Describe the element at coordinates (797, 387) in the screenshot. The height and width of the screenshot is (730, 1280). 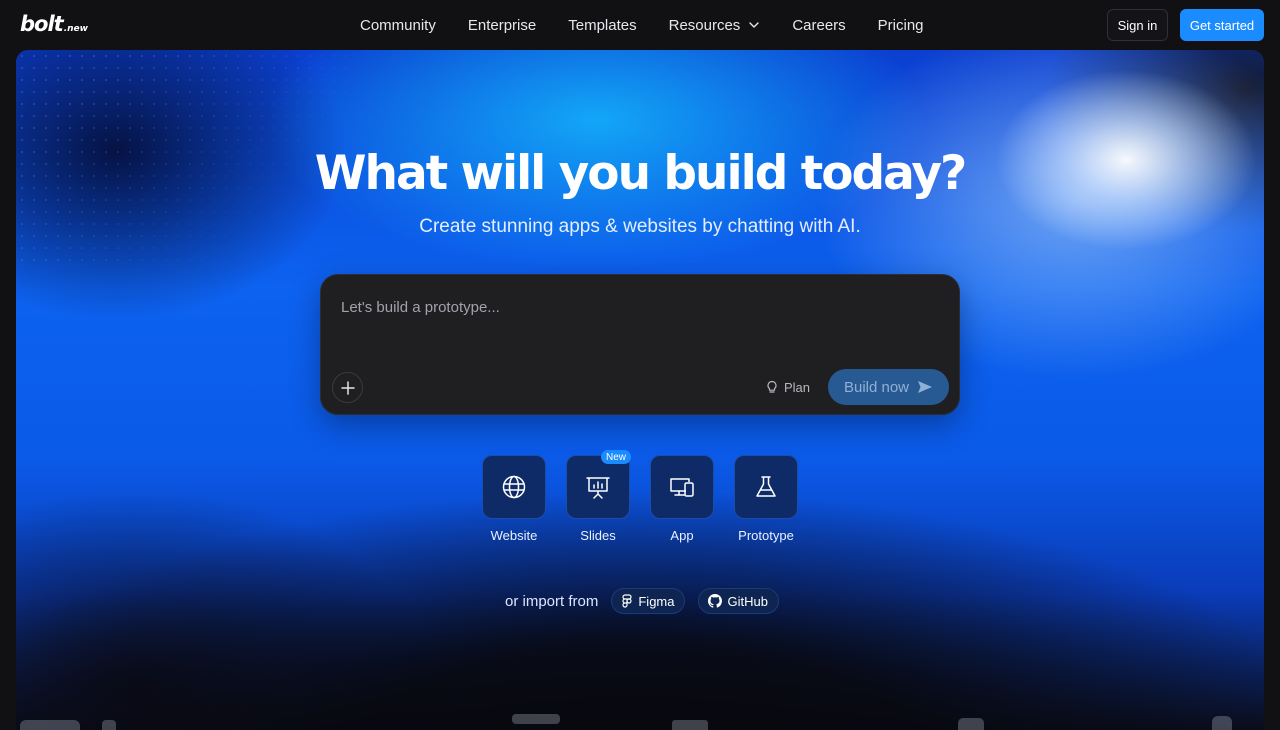
I see `plan-label: Plan` at that location.